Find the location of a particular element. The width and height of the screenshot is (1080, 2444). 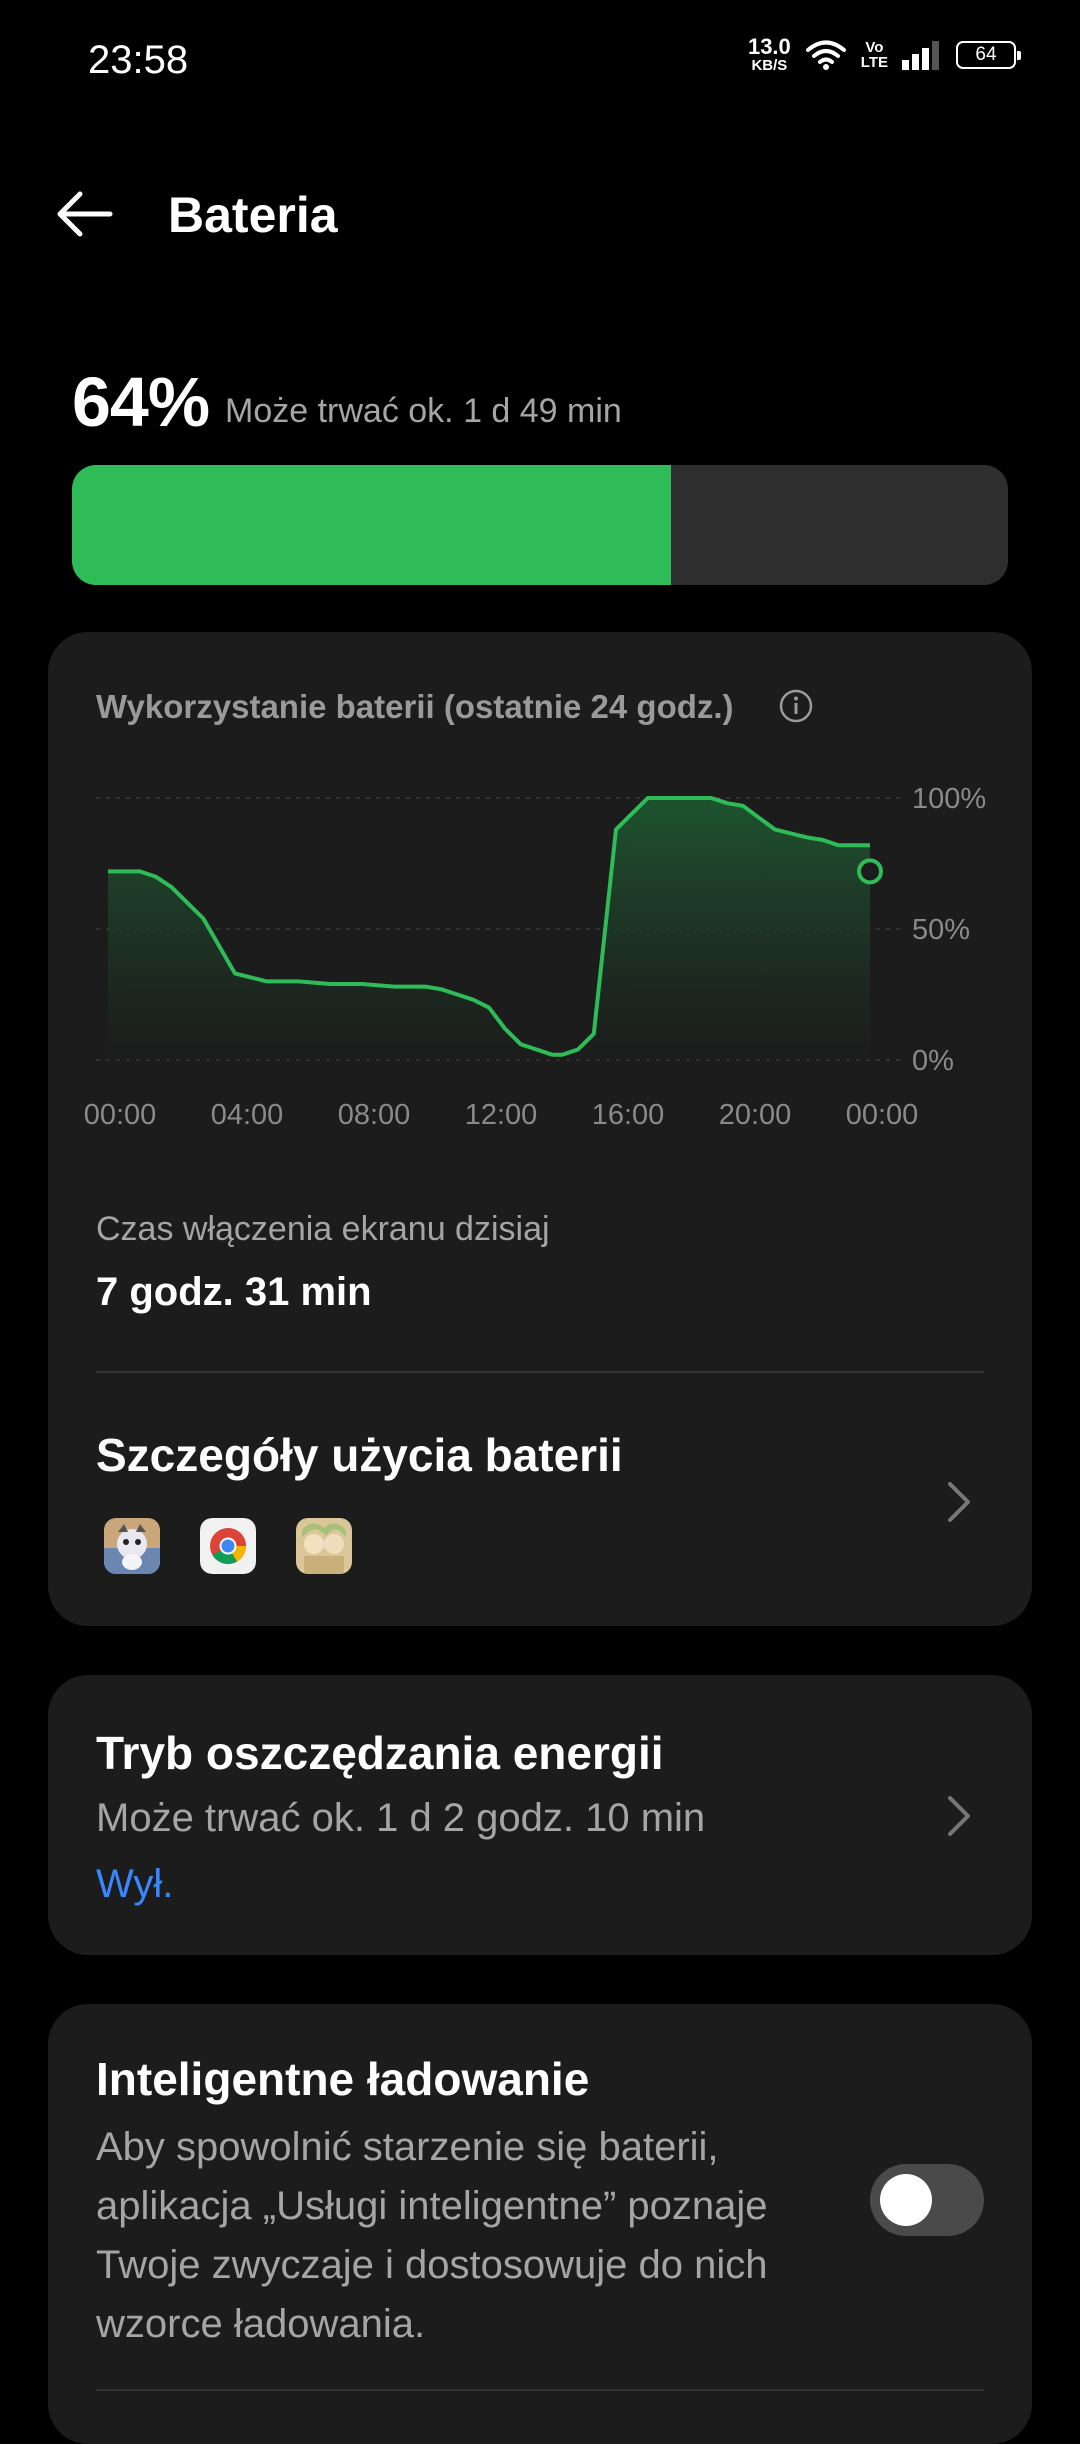

chart-x-tick-label: 16:00 is located at coordinates (628, 1114).